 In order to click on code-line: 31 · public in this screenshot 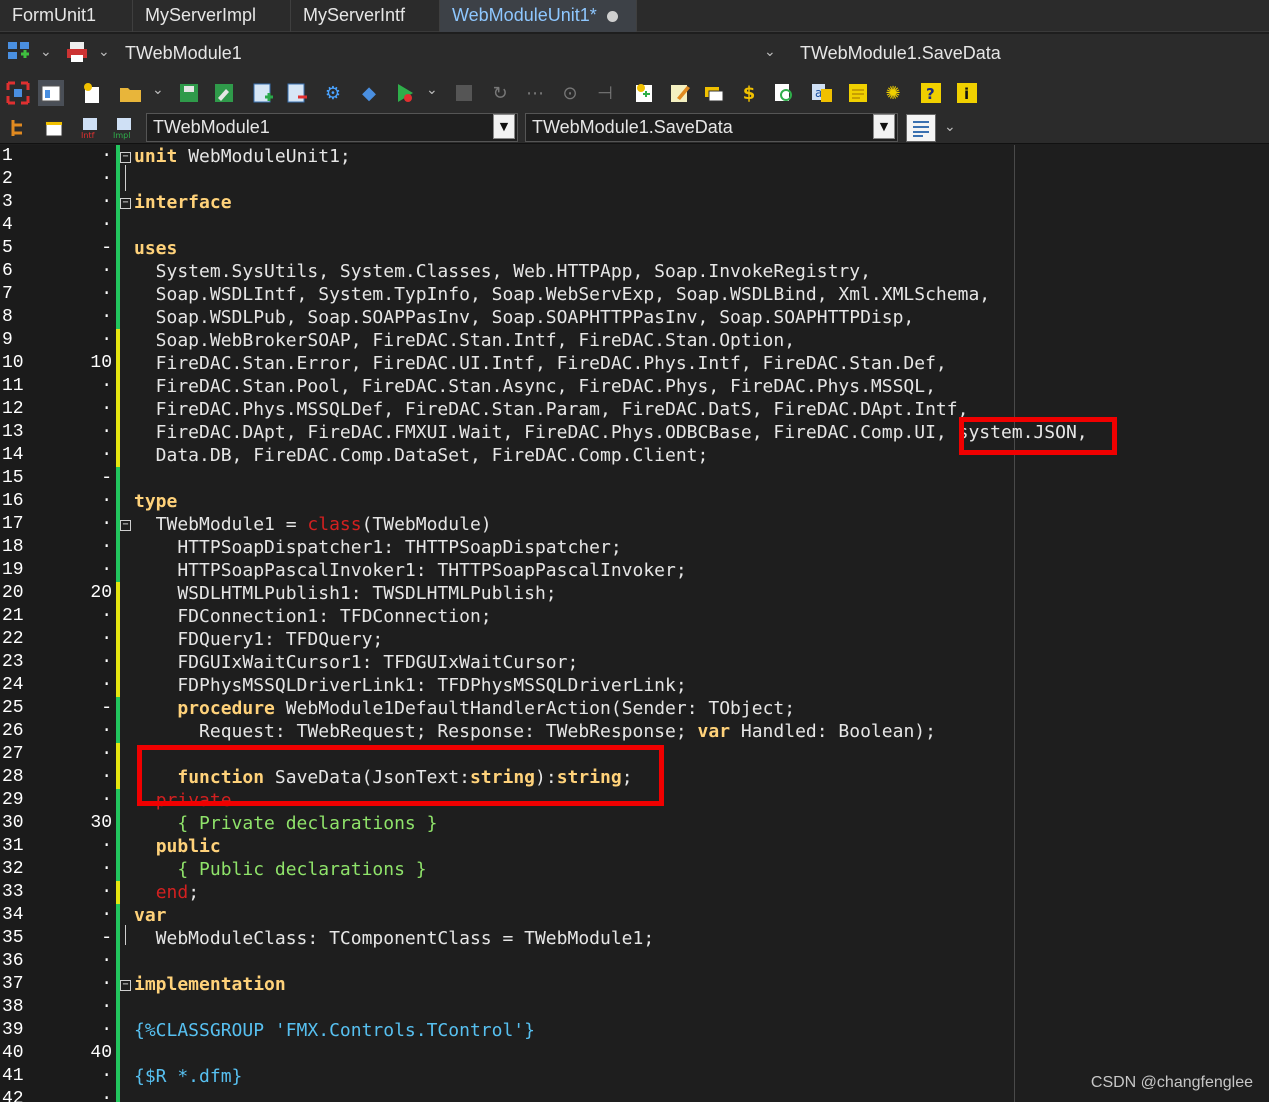, I will do `click(634, 846)`.